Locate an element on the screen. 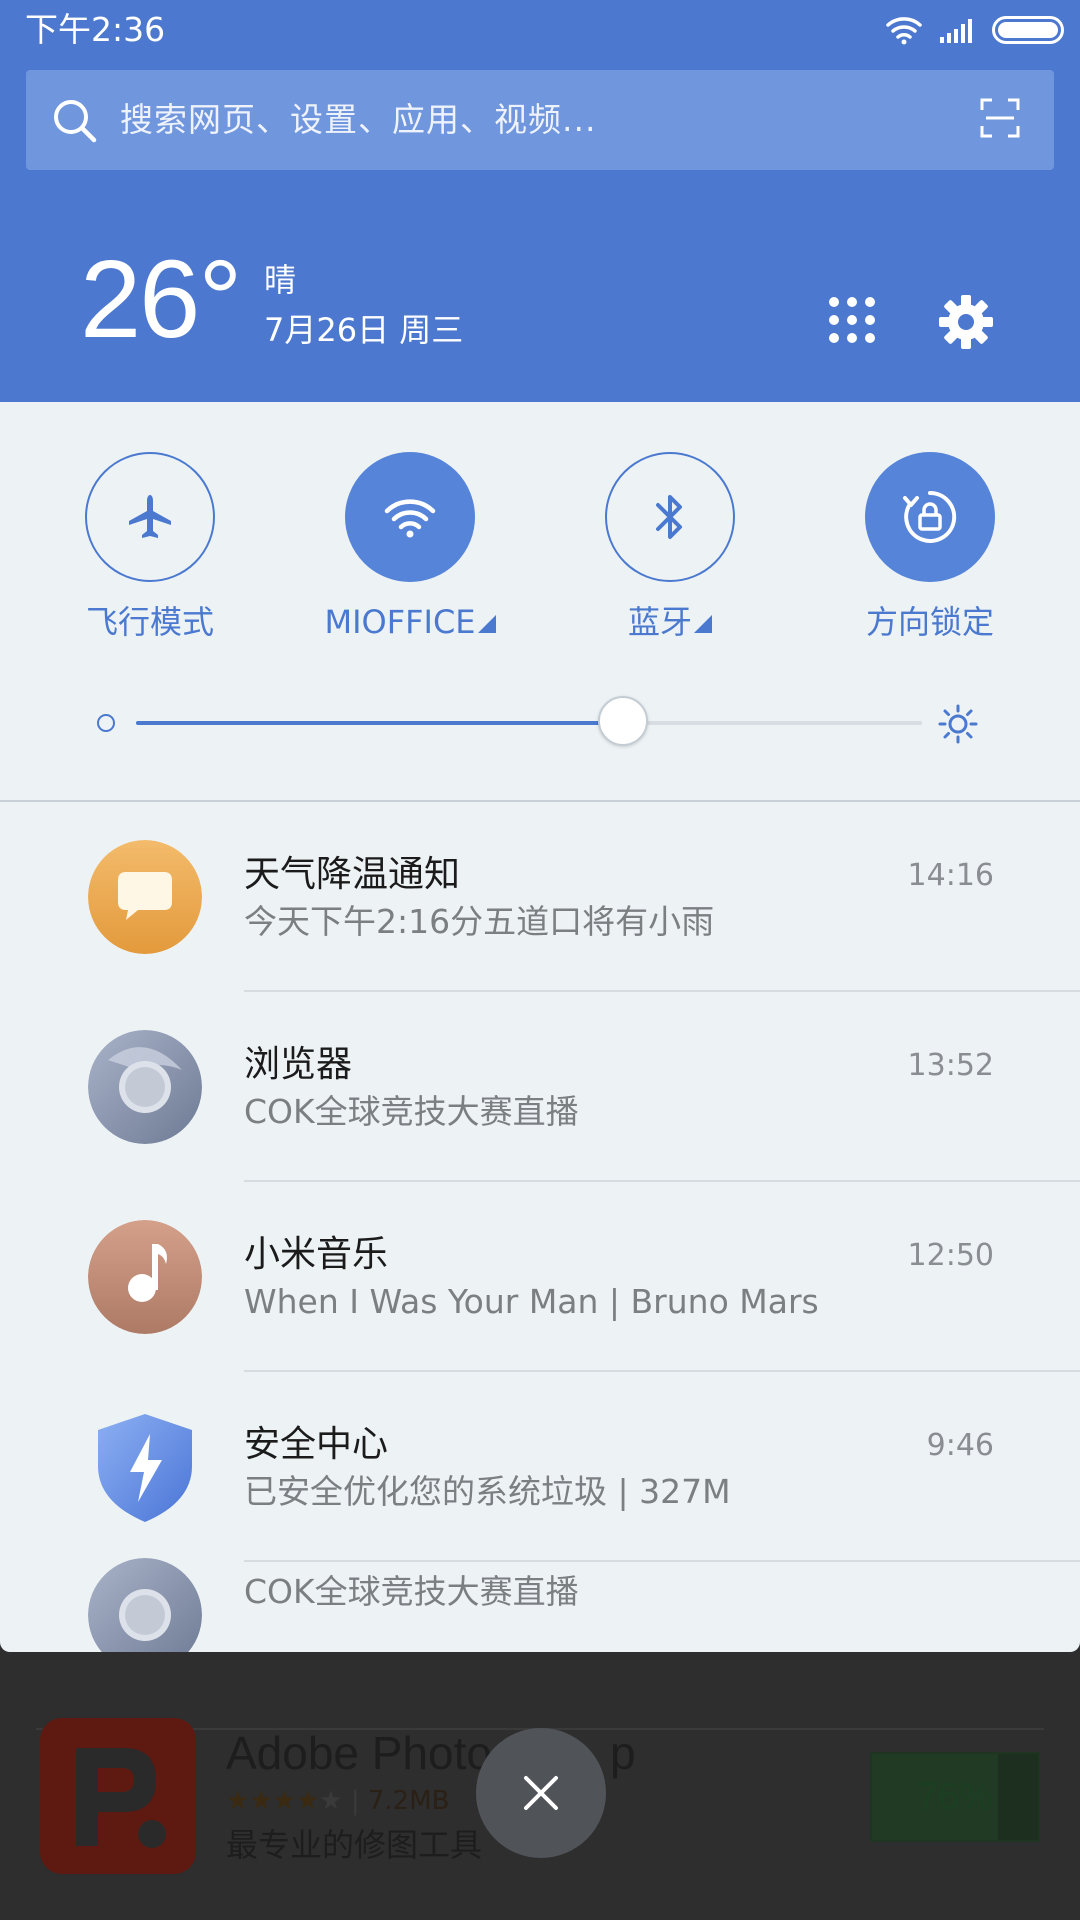  notification-time: 13:52 is located at coordinates (950, 1065).